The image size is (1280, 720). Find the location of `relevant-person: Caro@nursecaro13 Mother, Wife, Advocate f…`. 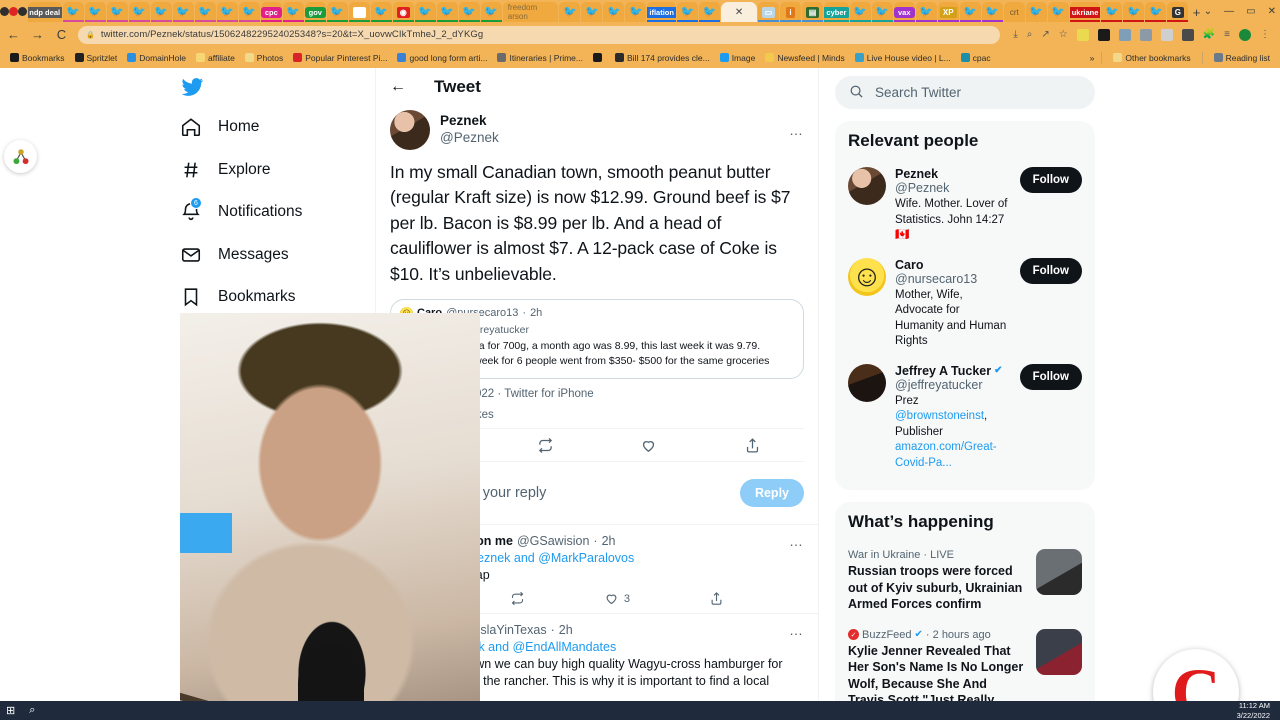

relevant-person: Caro@nursecaro13 Mother, Wife, Advocate f… is located at coordinates (965, 304).